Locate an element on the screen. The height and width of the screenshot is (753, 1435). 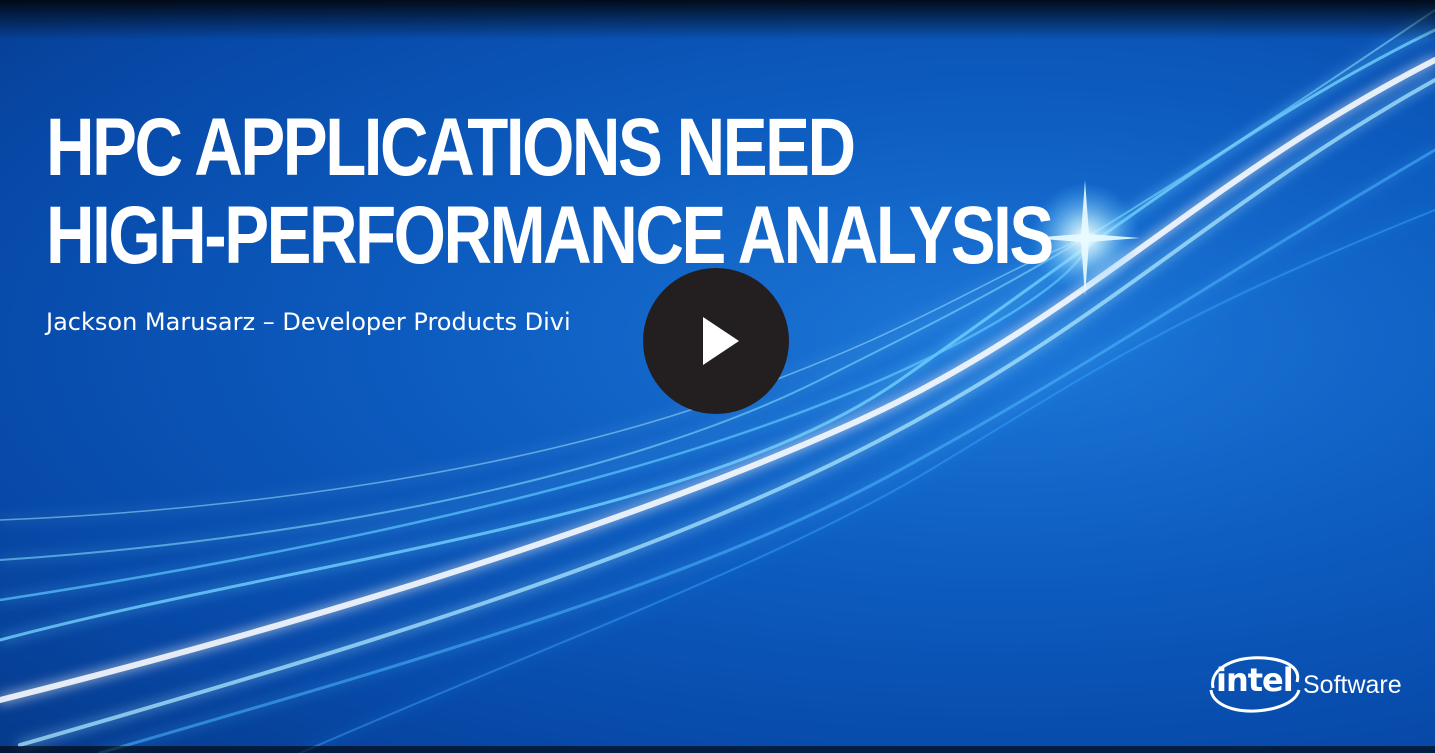
top-gradient-overlay is located at coordinates (717, 20).